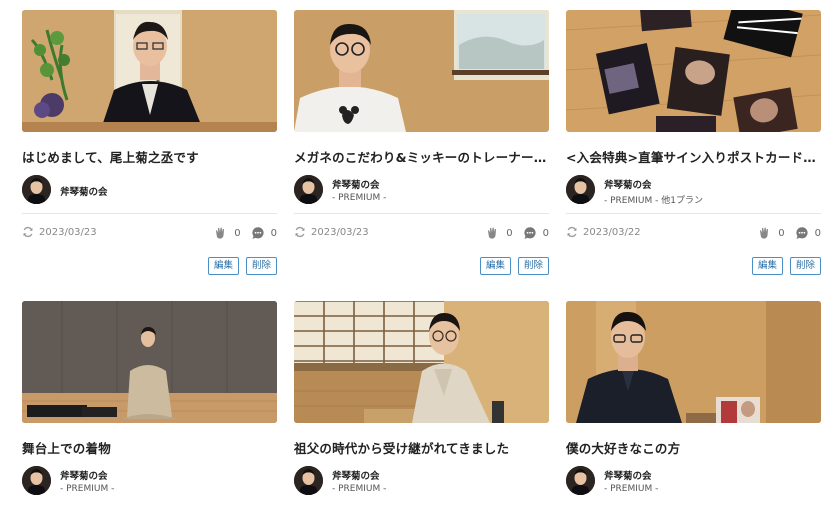 Image resolution: width=840 pixels, height=505 pixels. What do you see at coordinates (421, 448) in the screenshot?
I see `post-title: 祖父の時代から受け継がれてきました` at bounding box center [421, 448].